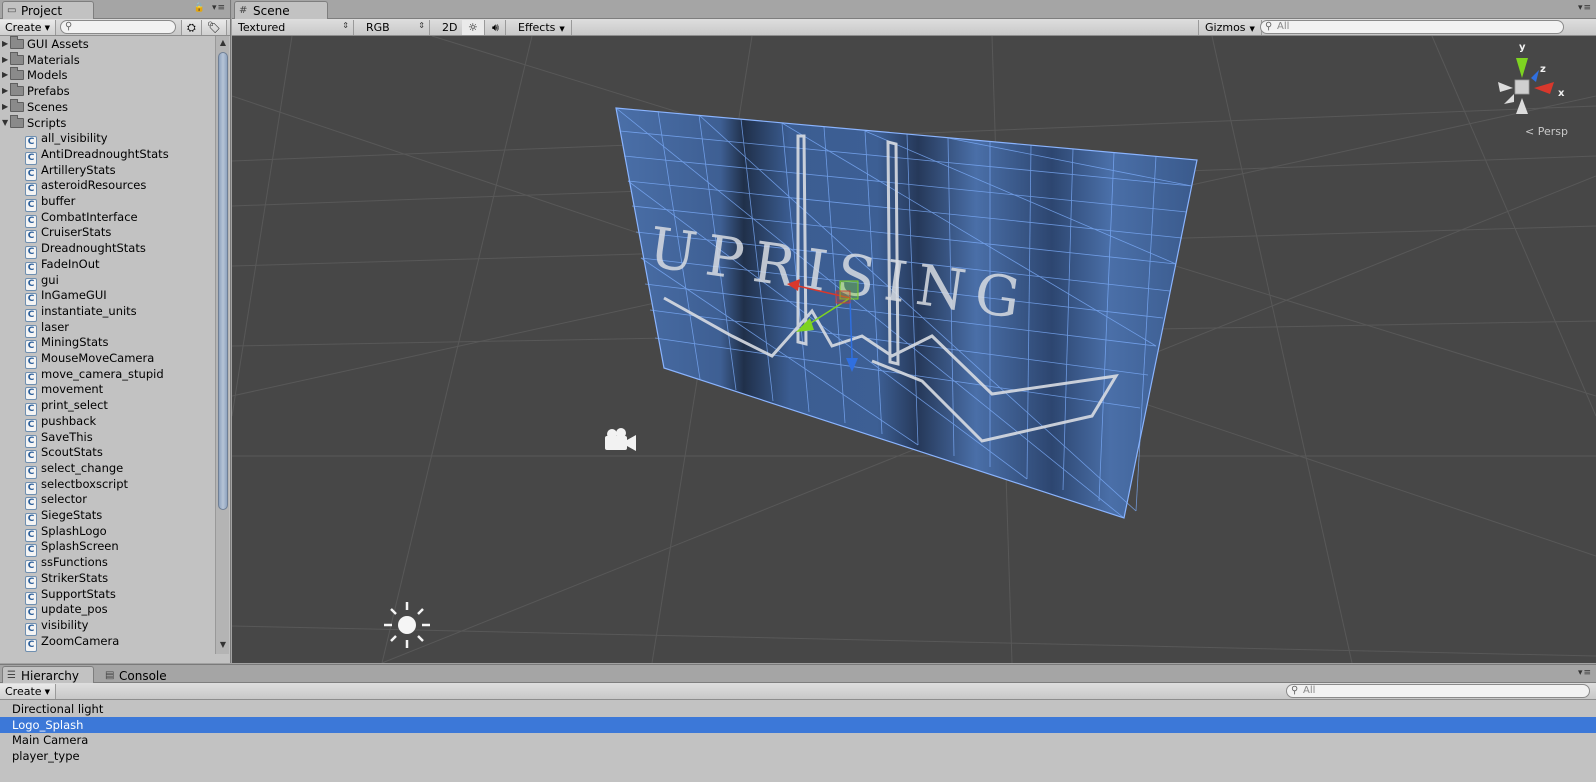 The image size is (1596, 782). I want to click on script-label: ScoutStats, so click(72, 452).